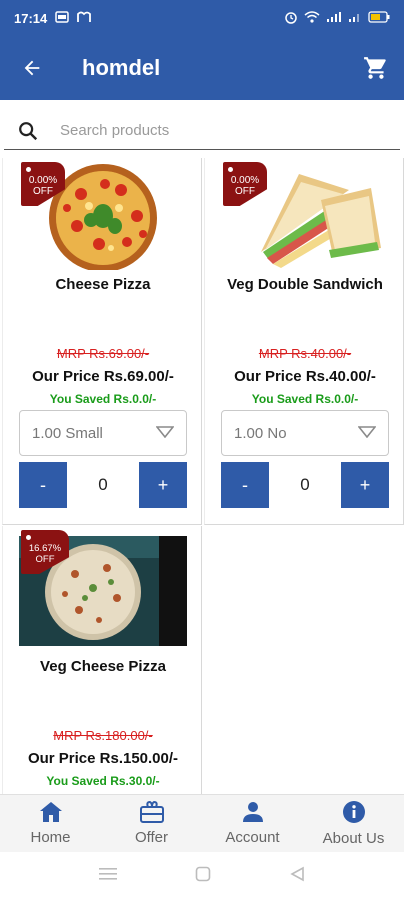  I want to click on gallery-notification-icon, so click(62, 18).